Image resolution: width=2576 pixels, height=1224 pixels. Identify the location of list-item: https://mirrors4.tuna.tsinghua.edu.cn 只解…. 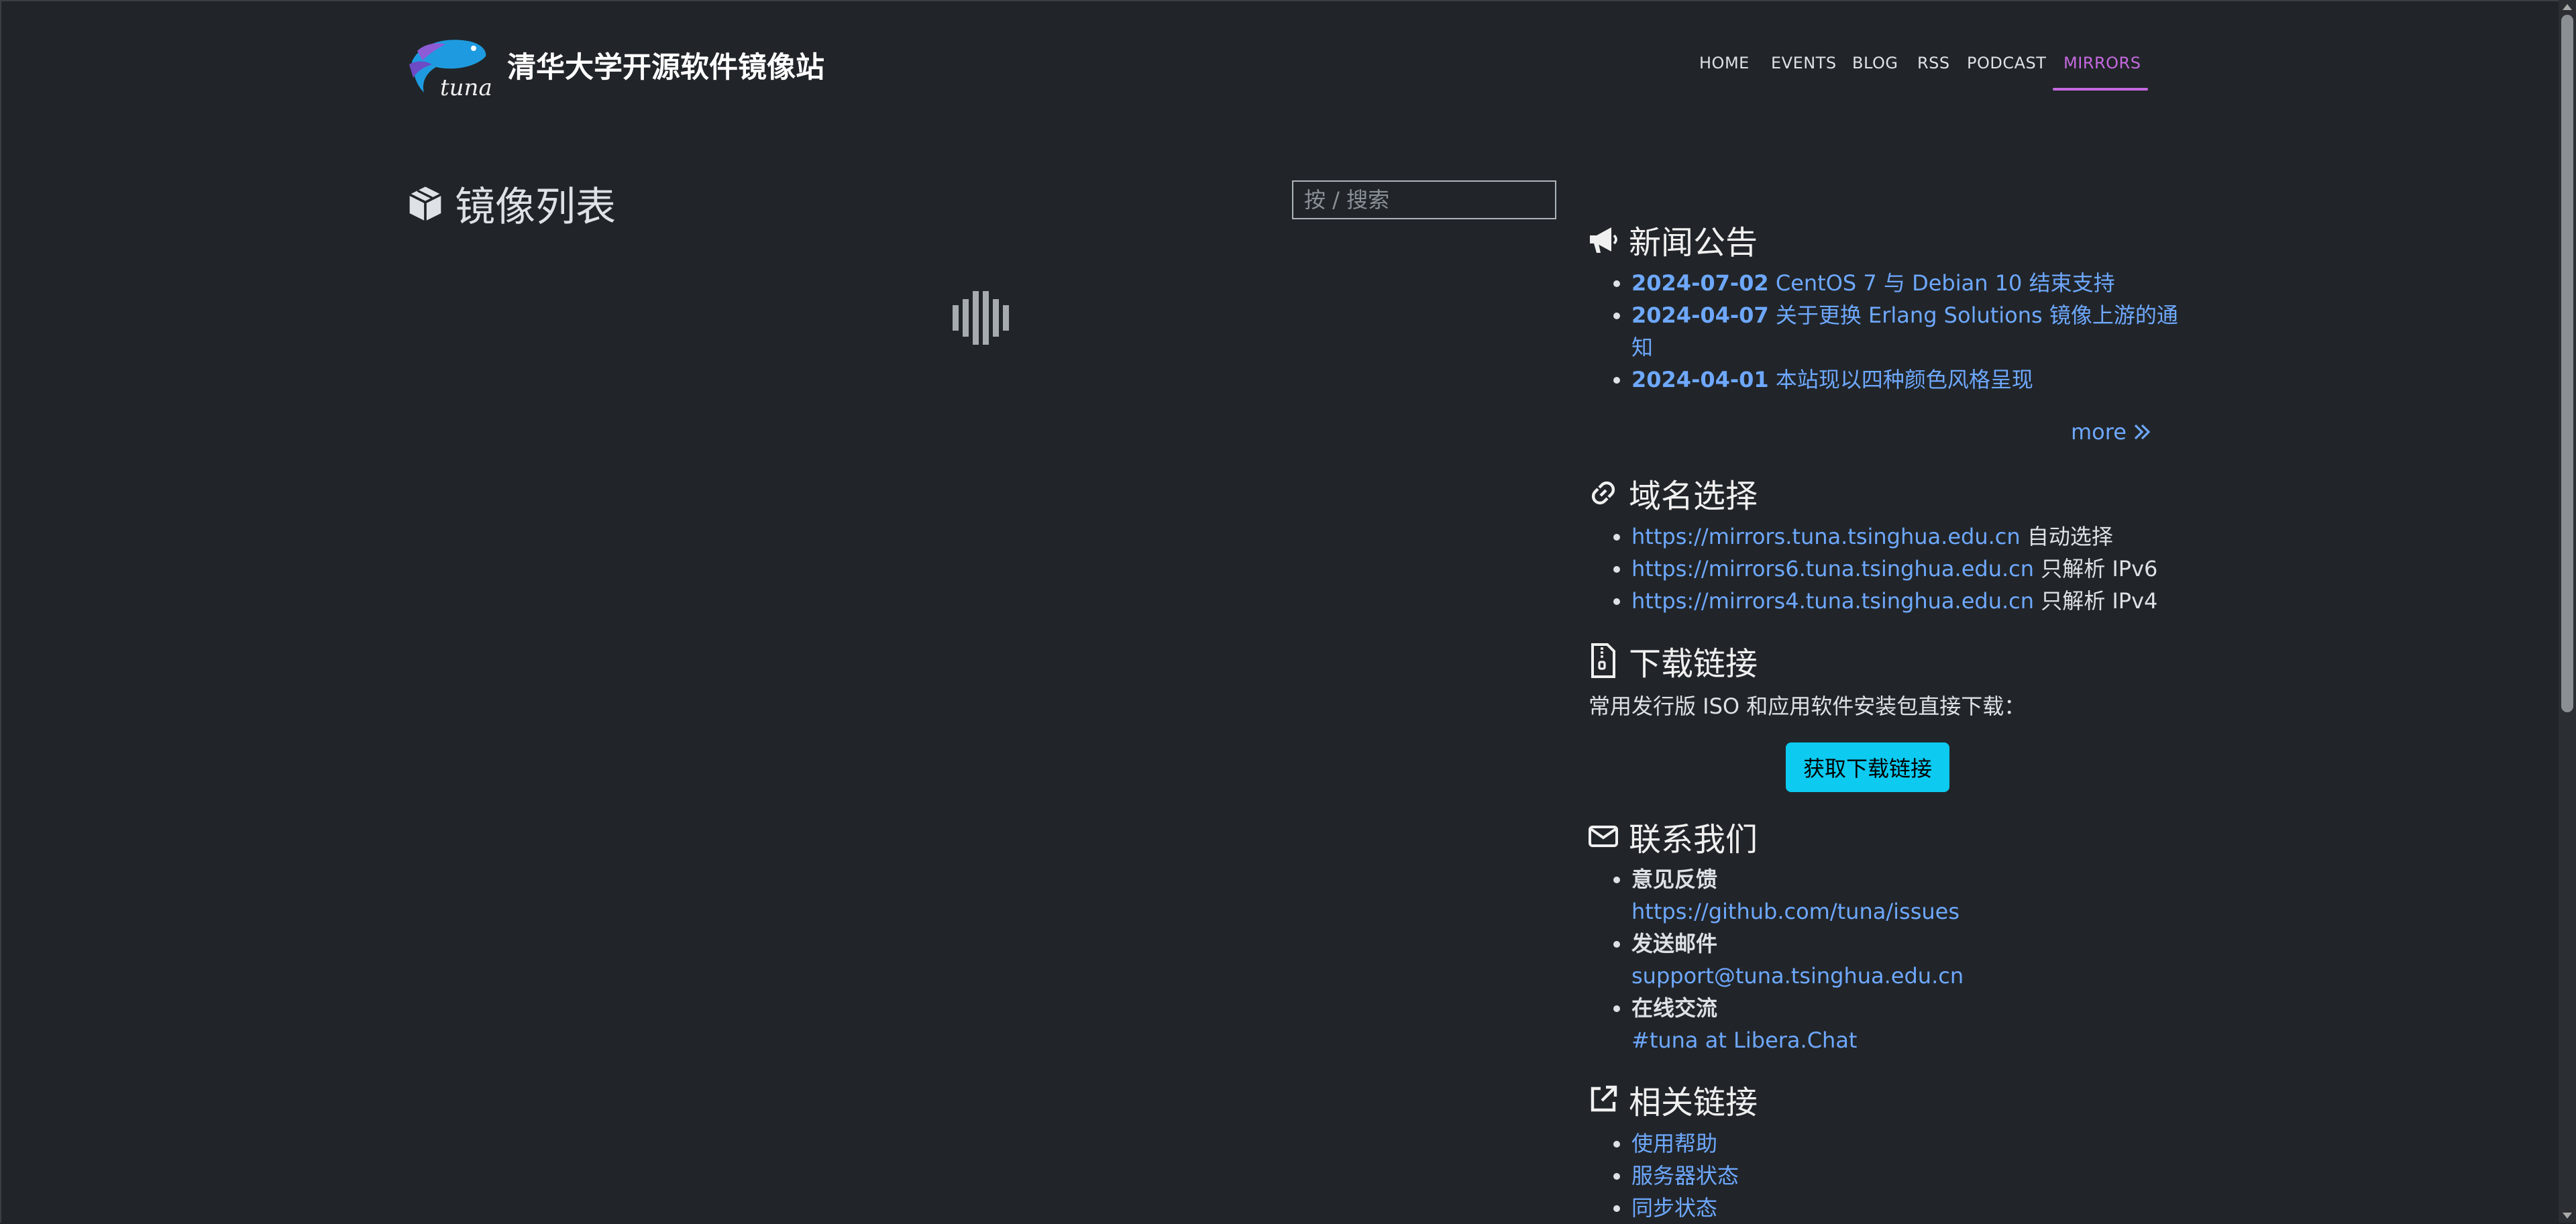
(1906, 601).